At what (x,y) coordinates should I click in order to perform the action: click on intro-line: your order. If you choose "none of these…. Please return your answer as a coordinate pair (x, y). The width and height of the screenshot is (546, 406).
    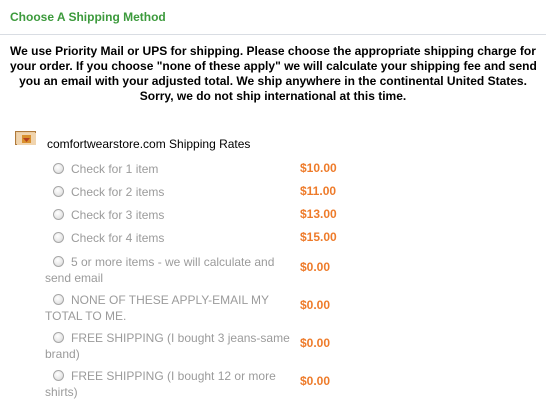
    Looking at the image, I should click on (273, 66).